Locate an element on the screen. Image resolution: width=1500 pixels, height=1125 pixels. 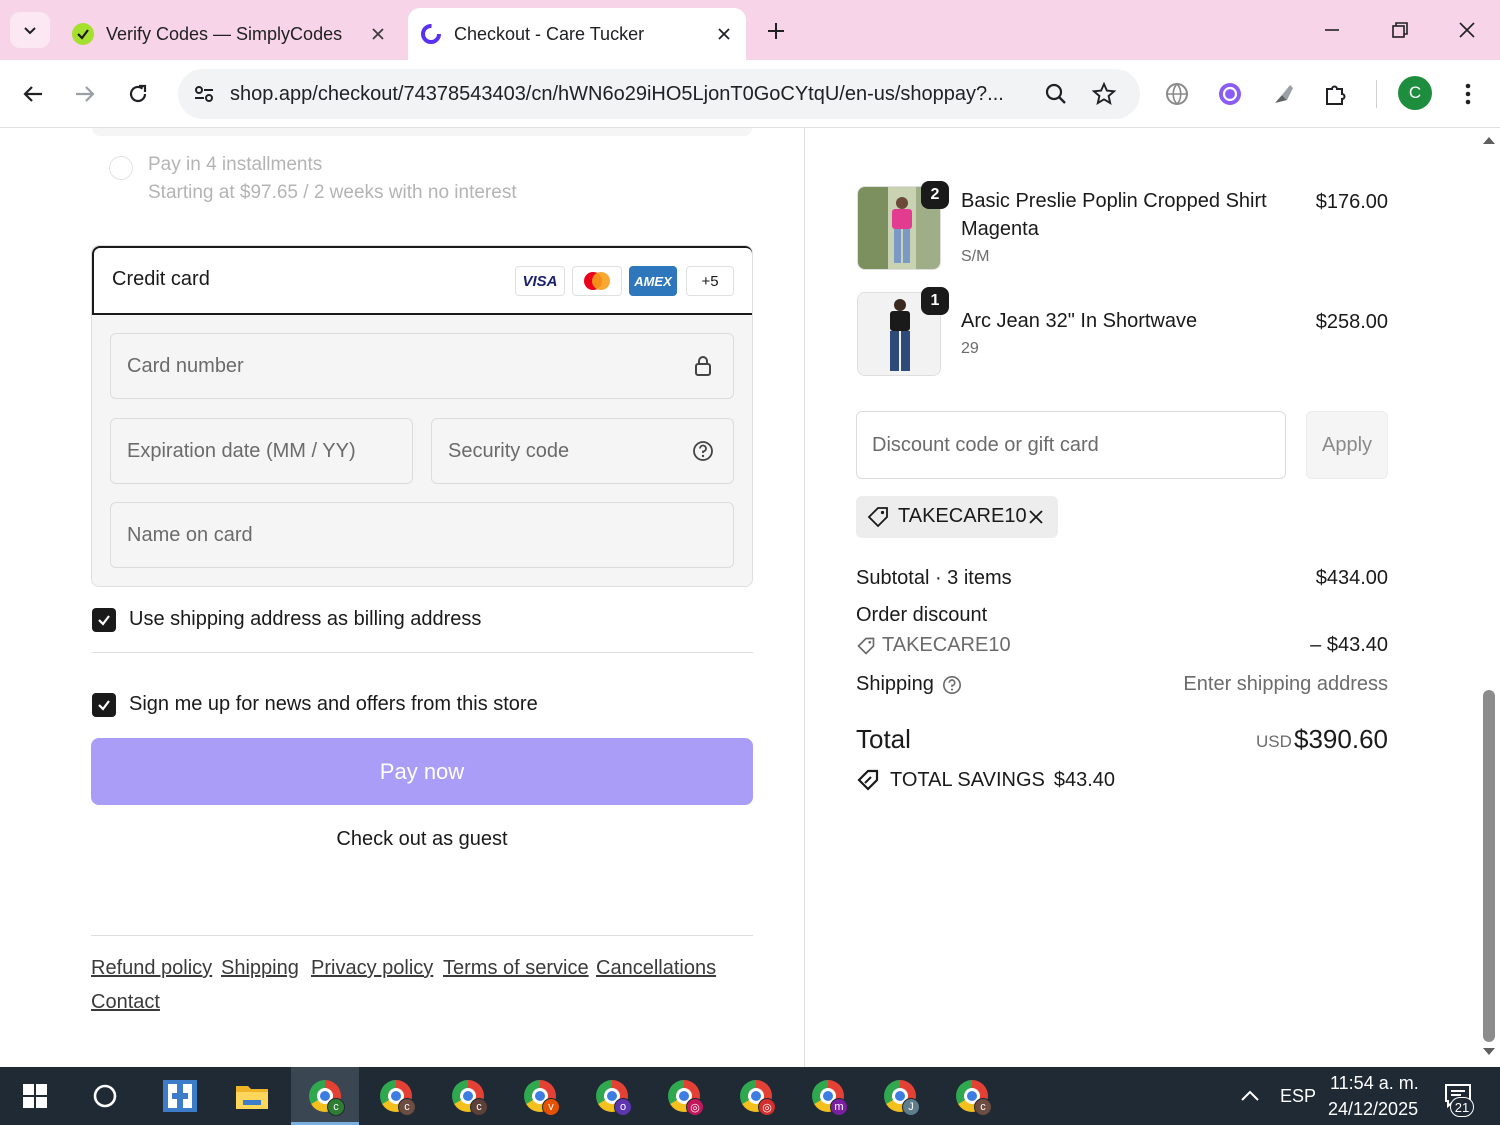
installments-title: Pay in 4 installments is located at coordinates (235, 164).